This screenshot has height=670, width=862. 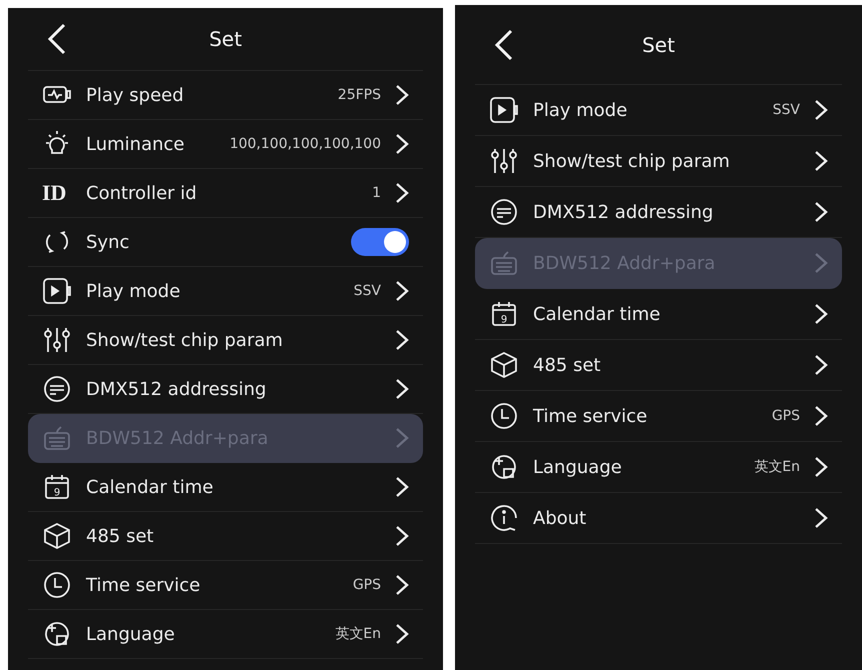 I want to click on row-label: Sync, so click(x=108, y=242).